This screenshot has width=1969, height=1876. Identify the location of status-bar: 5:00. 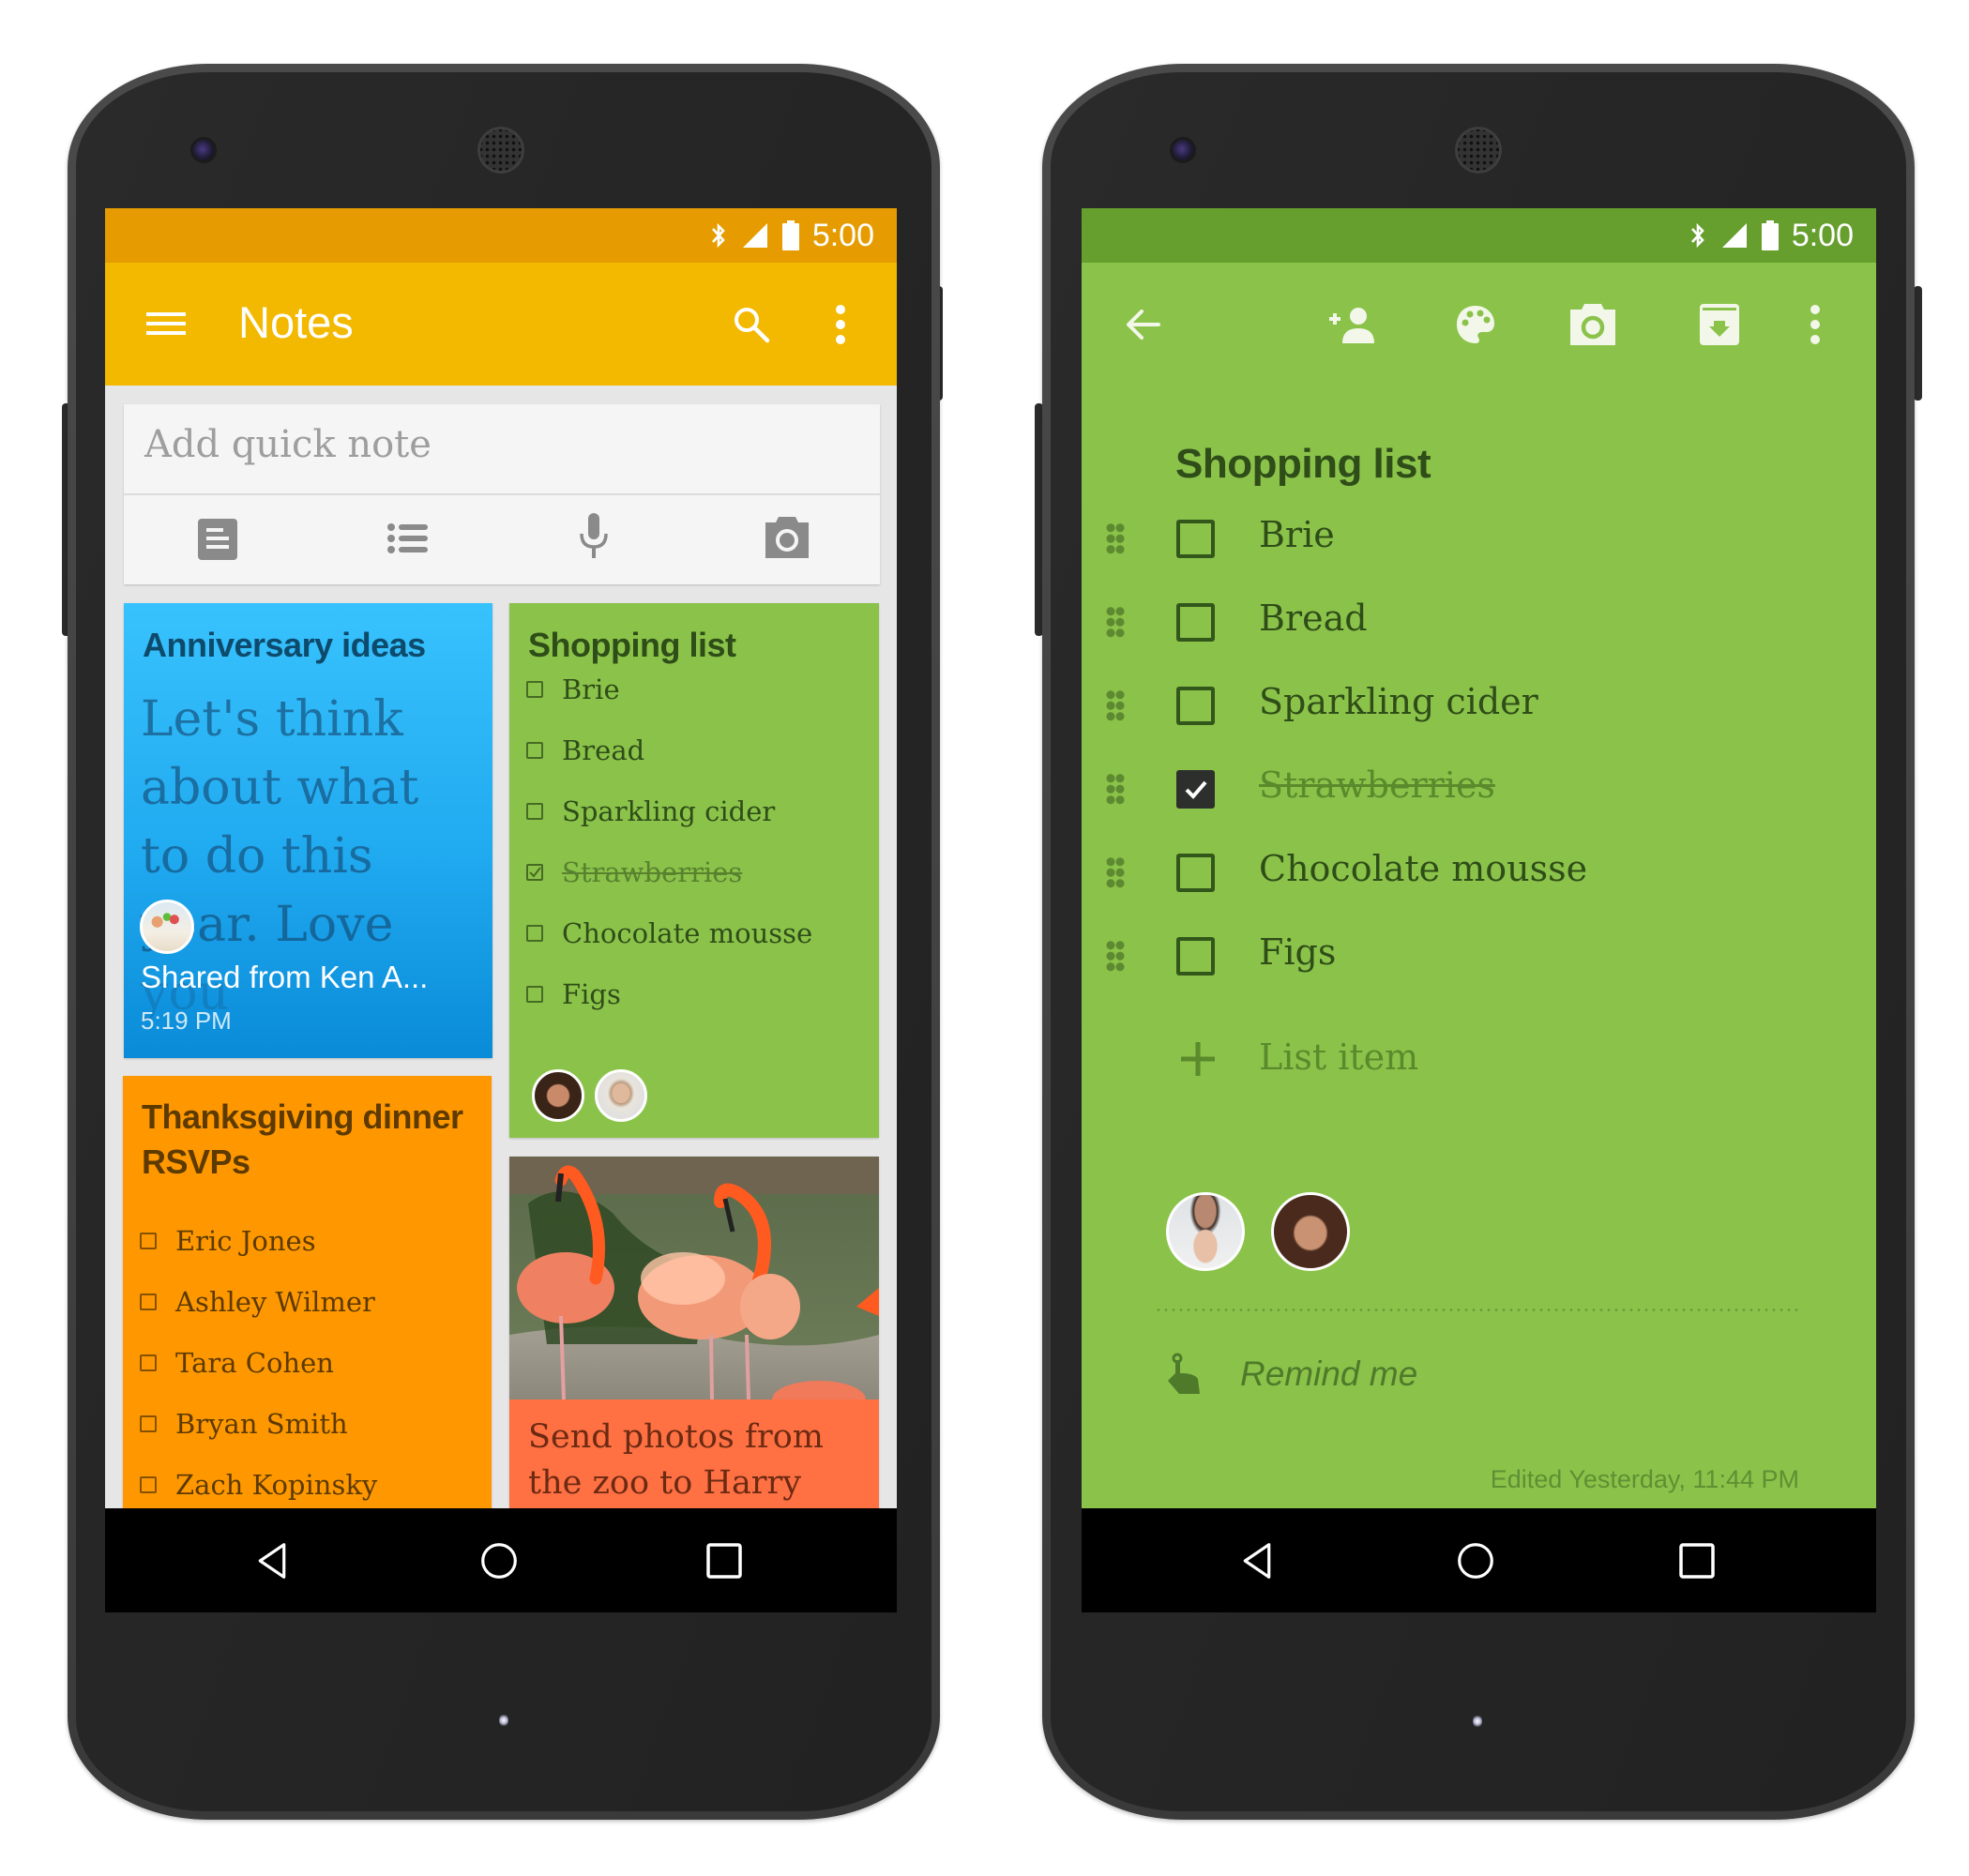
(1479, 235).